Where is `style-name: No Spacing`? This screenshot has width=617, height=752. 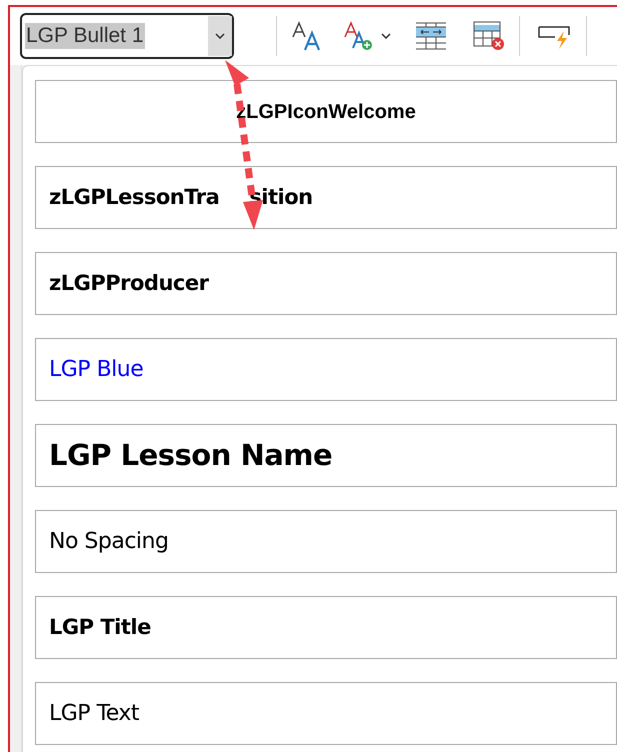
style-name: No Spacing is located at coordinates (108, 542).